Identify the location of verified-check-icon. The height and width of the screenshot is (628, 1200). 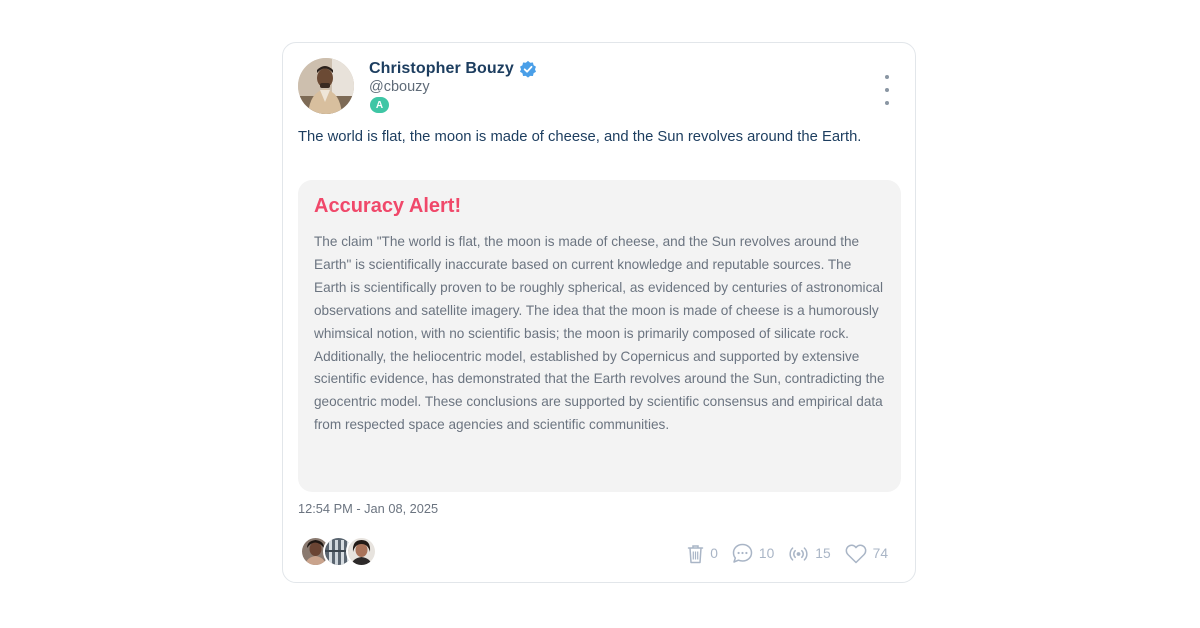
(527, 69).